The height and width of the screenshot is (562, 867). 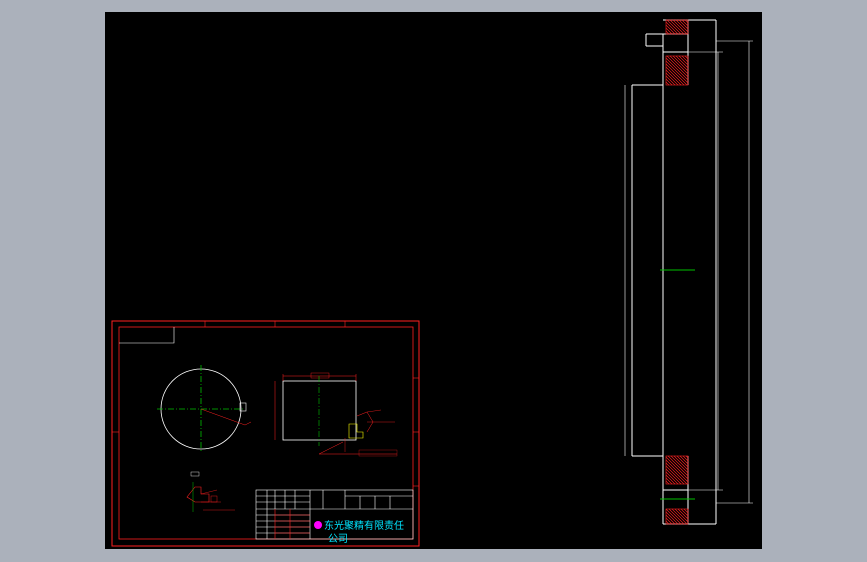 I want to click on ring-hatching, so click(x=677, y=272).